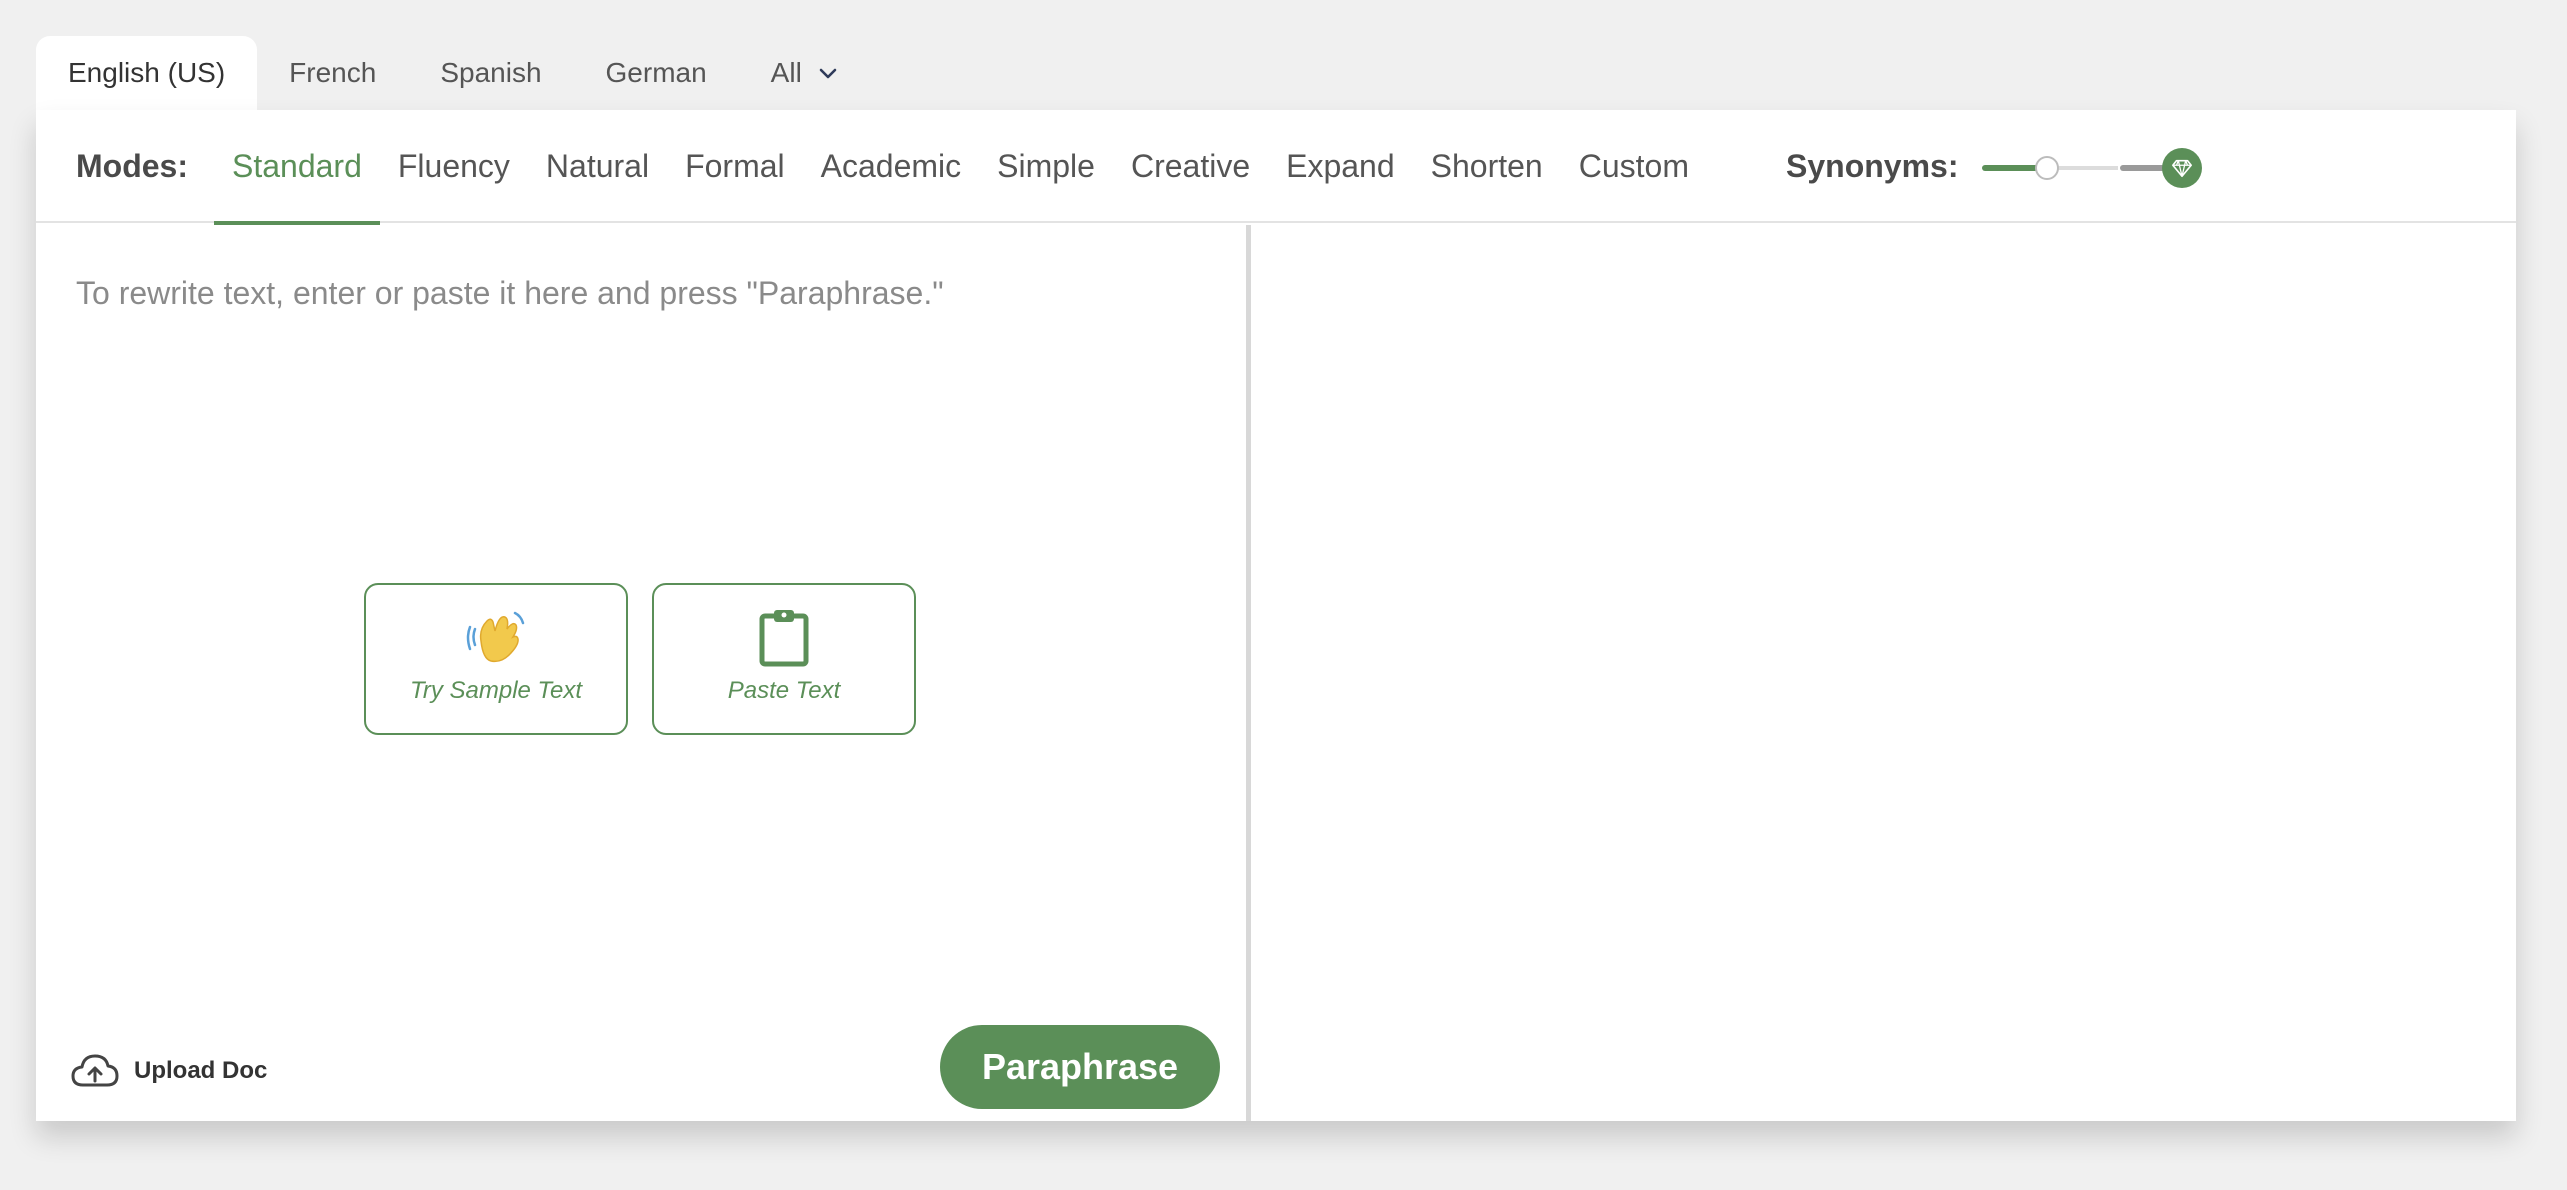 The image size is (2567, 1190). What do you see at coordinates (597, 166) in the screenshot?
I see `mode-natural: Natural` at bounding box center [597, 166].